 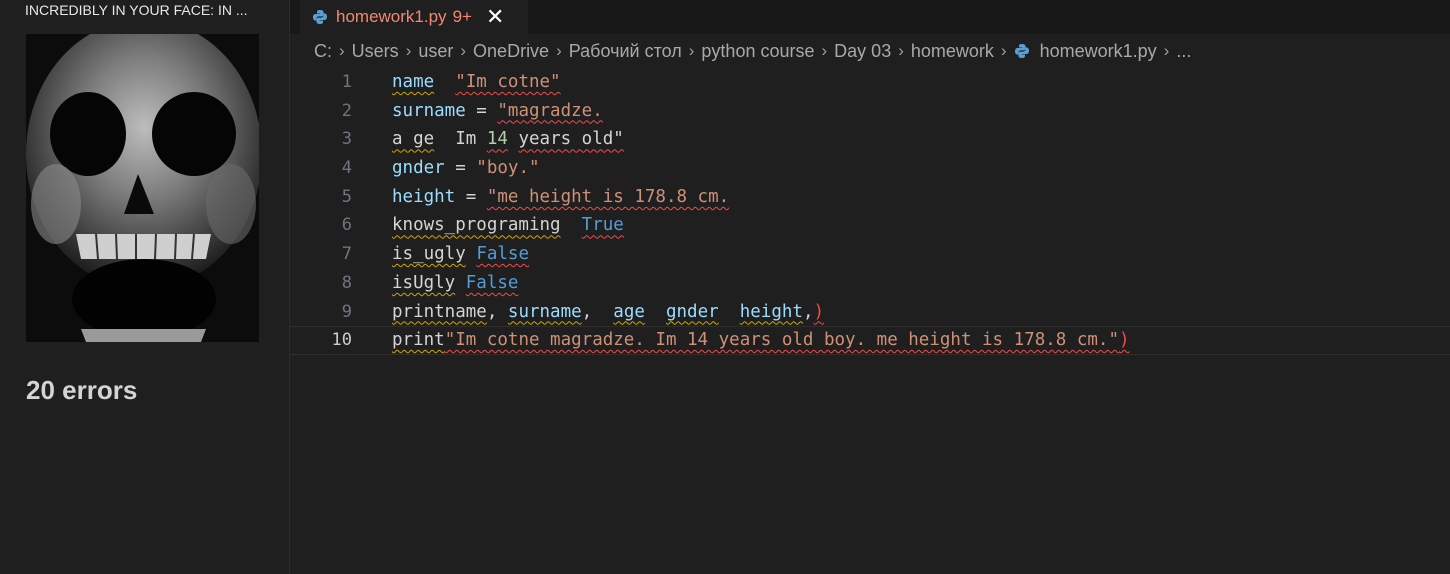 What do you see at coordinates (870, 283) in the screenshot?
I see `code-line: 8 isUgly False` at bounding box center [870, 283].